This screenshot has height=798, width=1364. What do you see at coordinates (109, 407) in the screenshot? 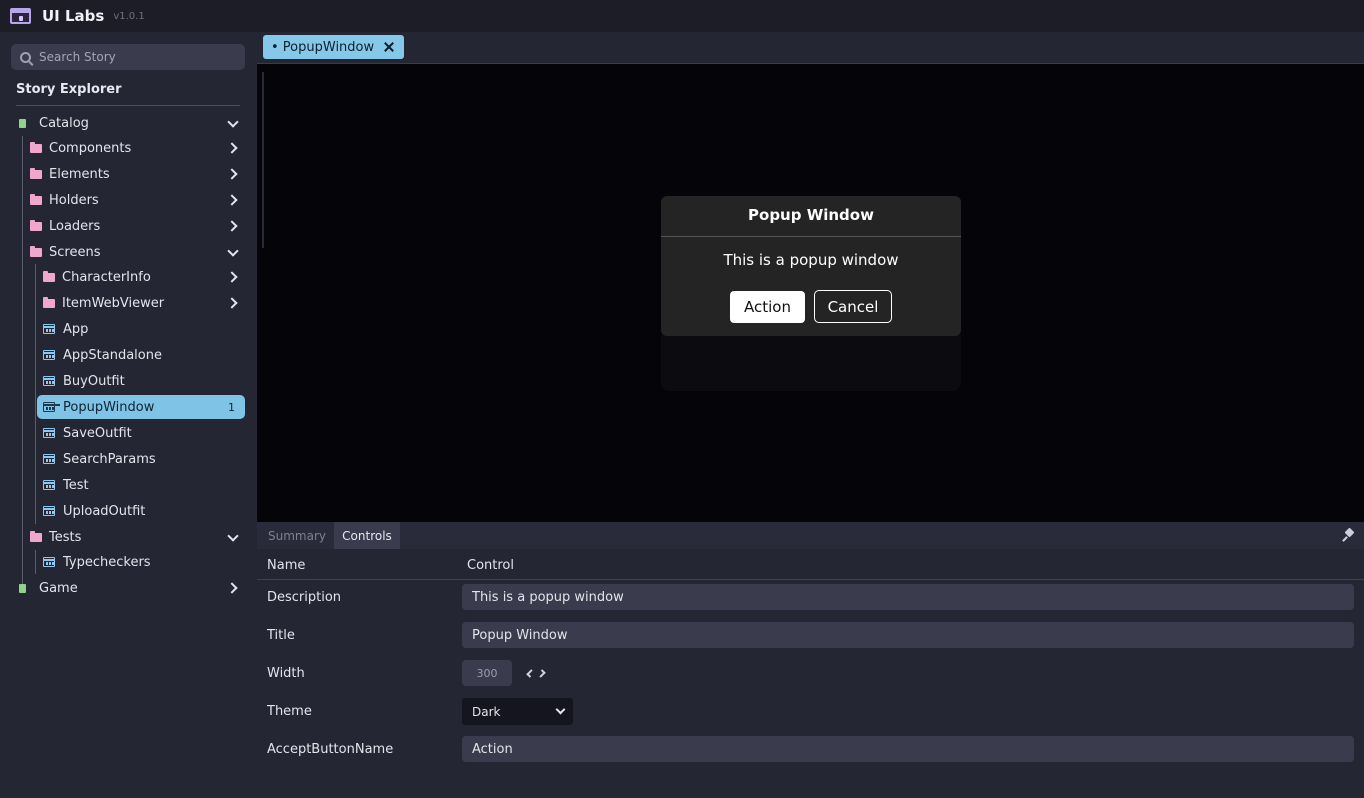
I see `tree-item-label: PopupWindow` at bounding box center [109, 407].